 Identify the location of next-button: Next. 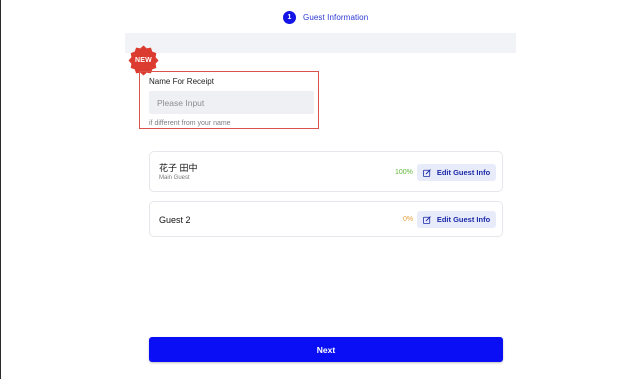
(326, 349).